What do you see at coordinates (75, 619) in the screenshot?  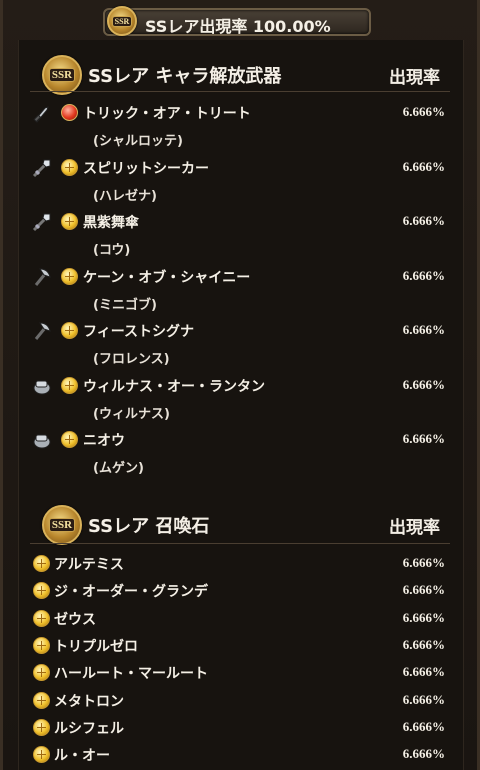 I see `summon-name: ゼウス` at bounding box center [75, 619].